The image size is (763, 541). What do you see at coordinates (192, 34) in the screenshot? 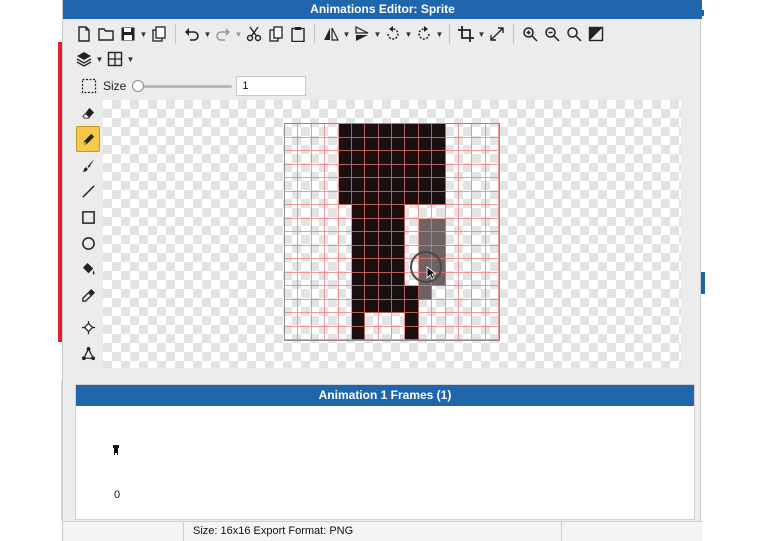
I see `undo-icon` at bounding box center [192, 34].